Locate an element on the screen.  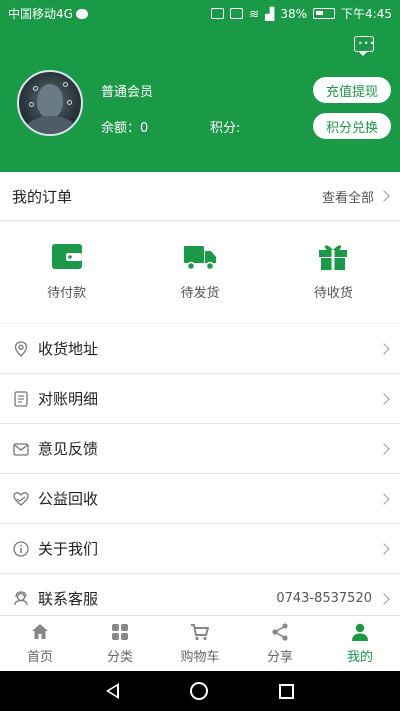
tab-category: 分类 is located at coordinates (120, 643).